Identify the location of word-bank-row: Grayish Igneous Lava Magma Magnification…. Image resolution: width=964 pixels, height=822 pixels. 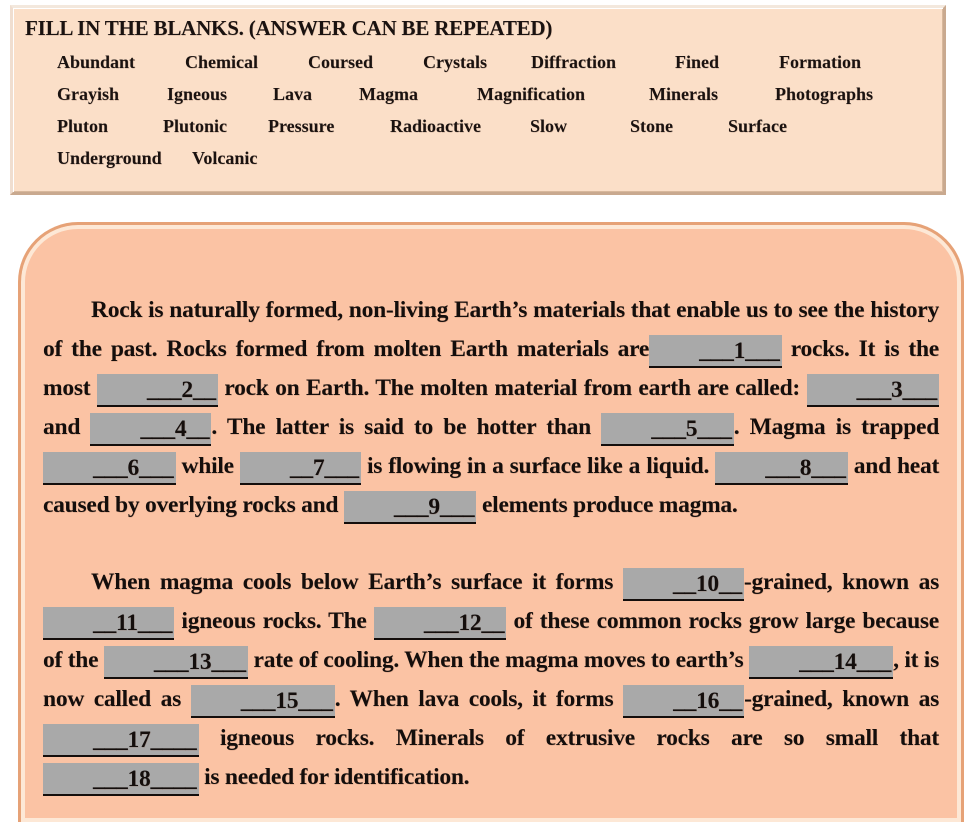
(500, 94).